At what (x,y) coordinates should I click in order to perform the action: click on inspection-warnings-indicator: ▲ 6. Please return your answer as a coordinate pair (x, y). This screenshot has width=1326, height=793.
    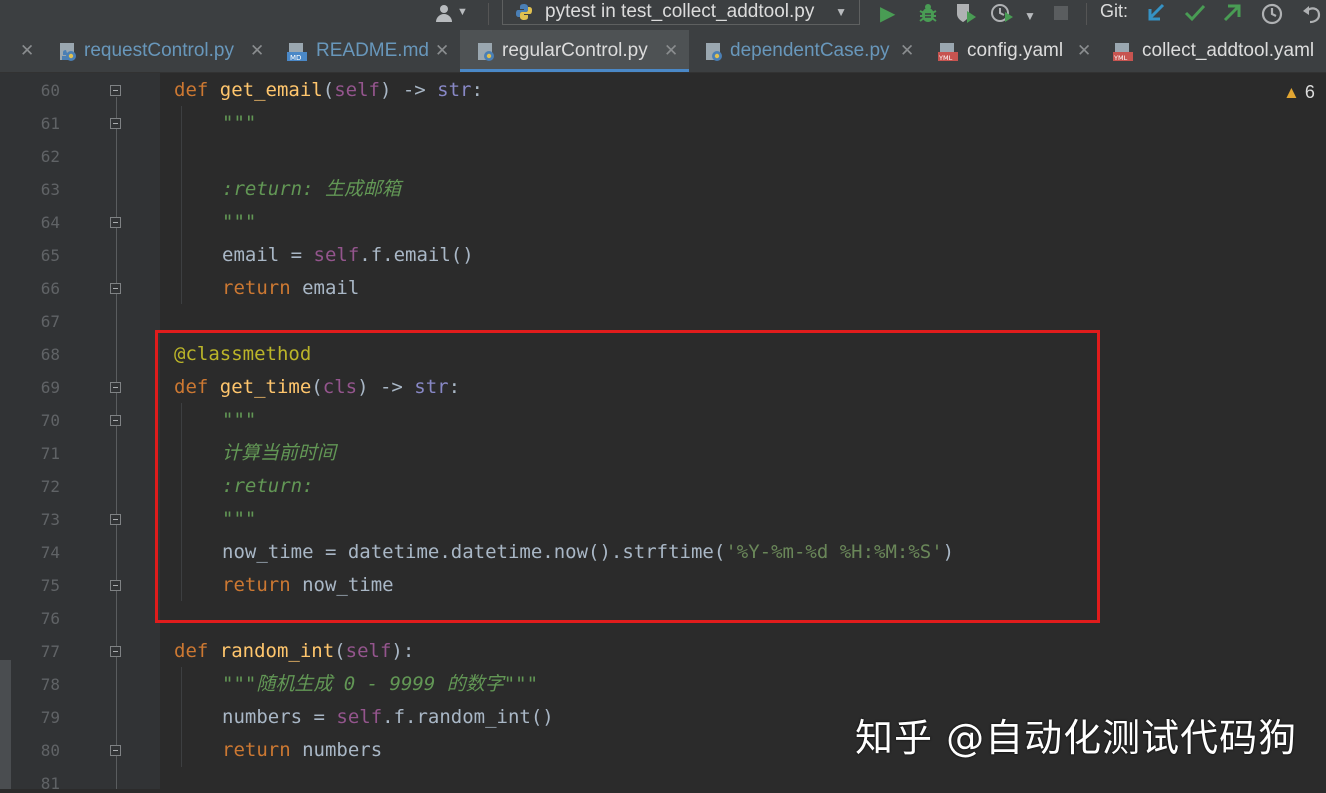
    Looking at the image, I should click on (1299, 92).